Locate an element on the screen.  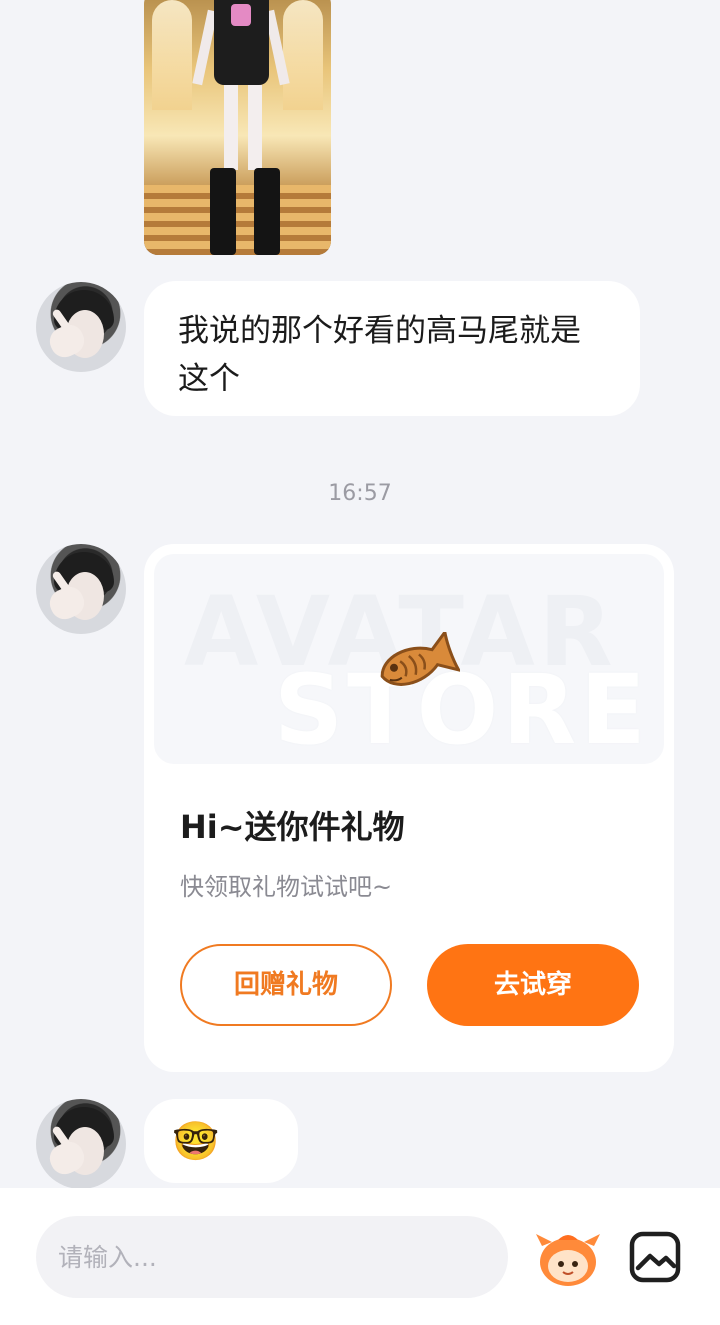
gift-card-subtitle: 快领取礼物试试吧~ is located at coordinates (286, 887).